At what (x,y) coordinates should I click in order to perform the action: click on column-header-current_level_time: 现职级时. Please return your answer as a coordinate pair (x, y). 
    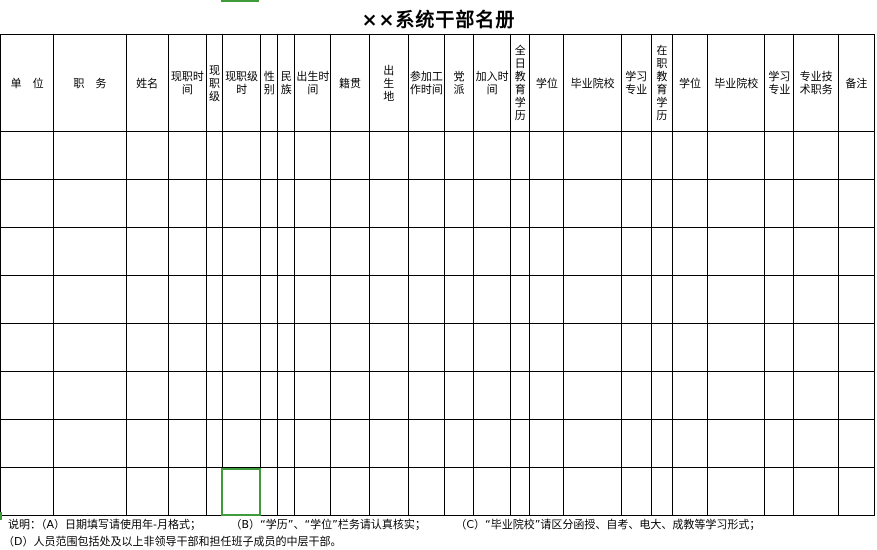
    Looking at the image, I should click on (241, 83).